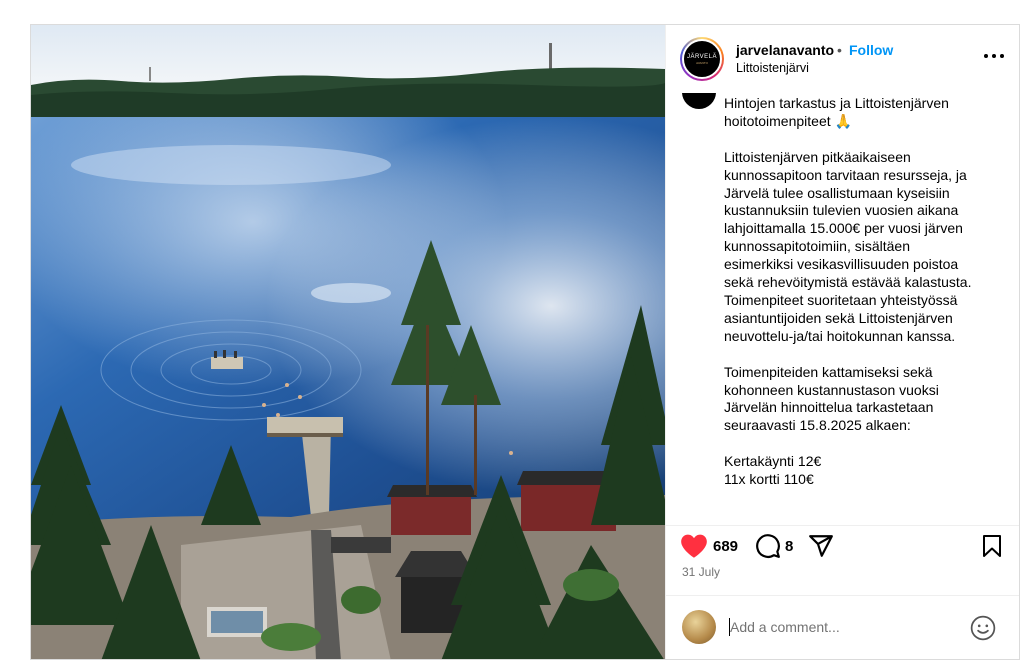  I want to click on heart-icon, so click(694, 546).